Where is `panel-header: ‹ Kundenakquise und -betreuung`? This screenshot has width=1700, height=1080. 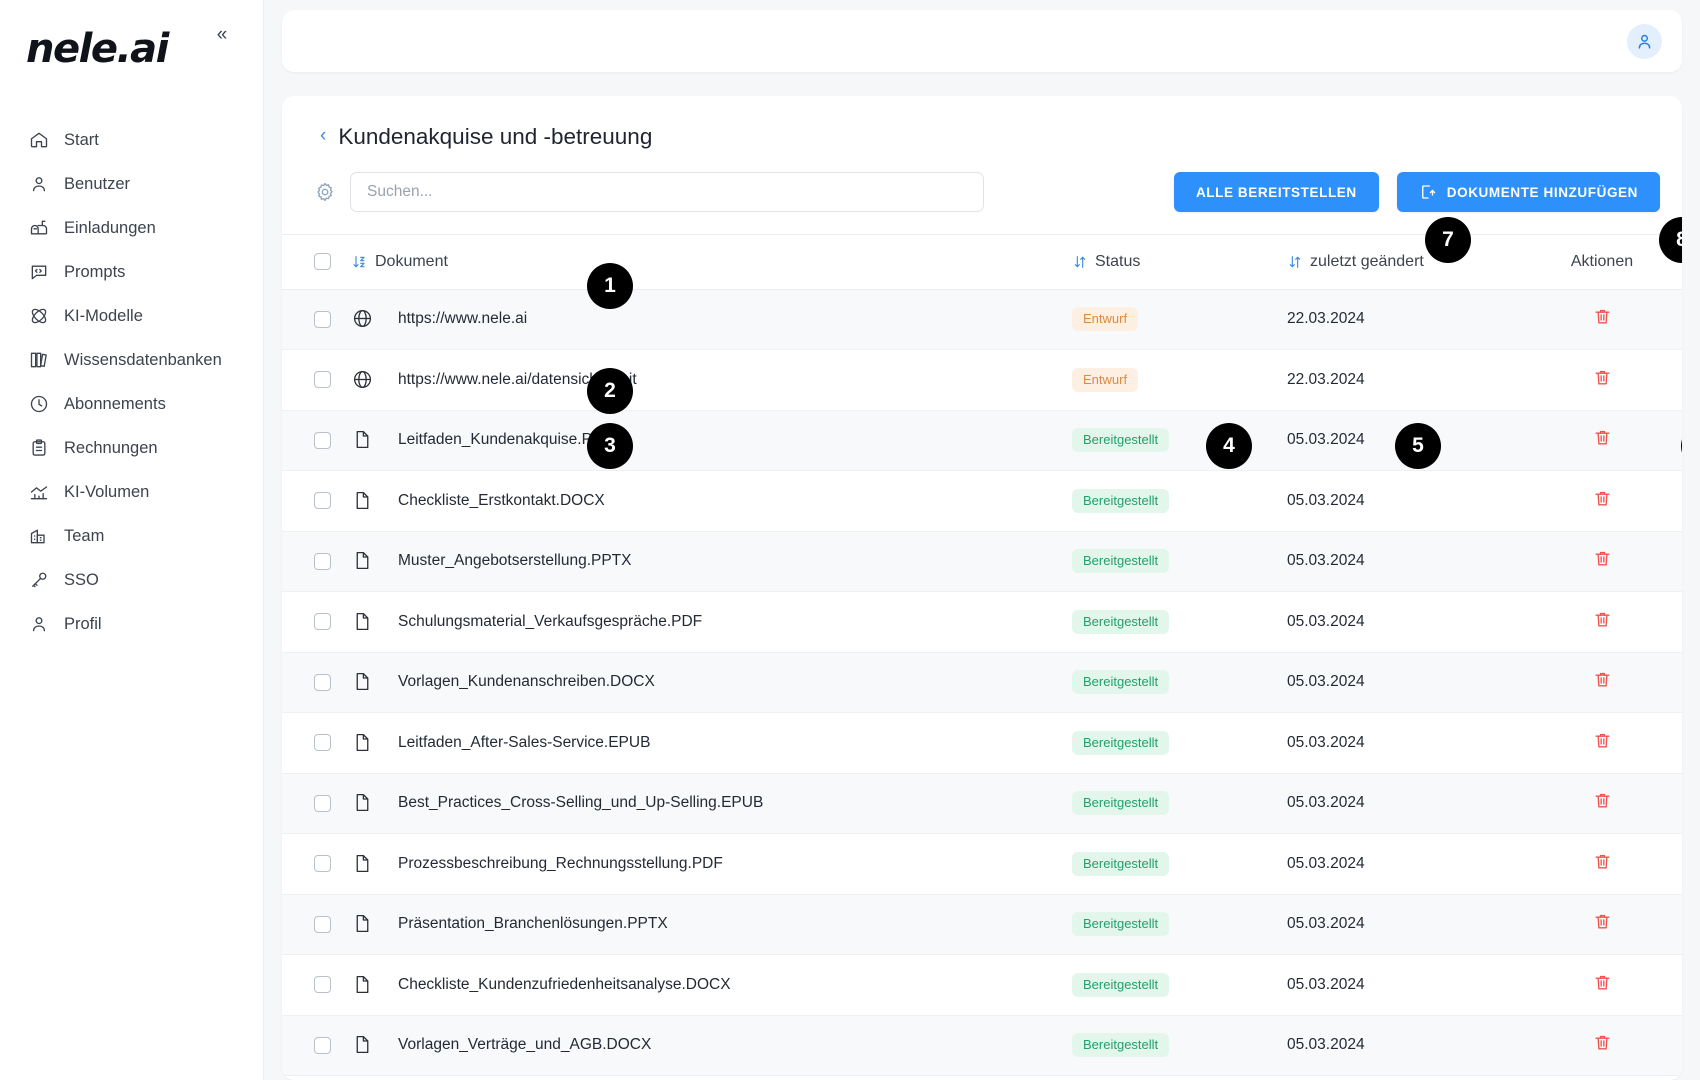 panel-header: ‹ Kundenakquise und -betreuung is located at coordinates (982, 123).